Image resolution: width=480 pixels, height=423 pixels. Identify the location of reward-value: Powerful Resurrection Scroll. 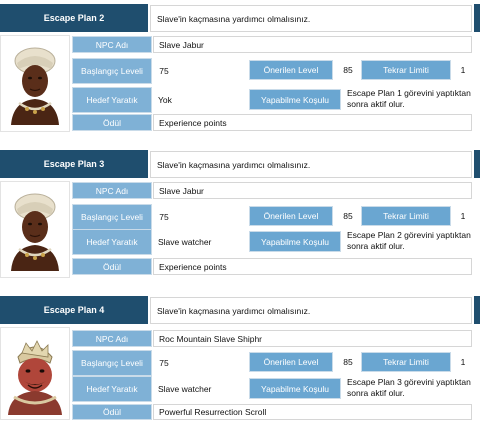
(312, 412).